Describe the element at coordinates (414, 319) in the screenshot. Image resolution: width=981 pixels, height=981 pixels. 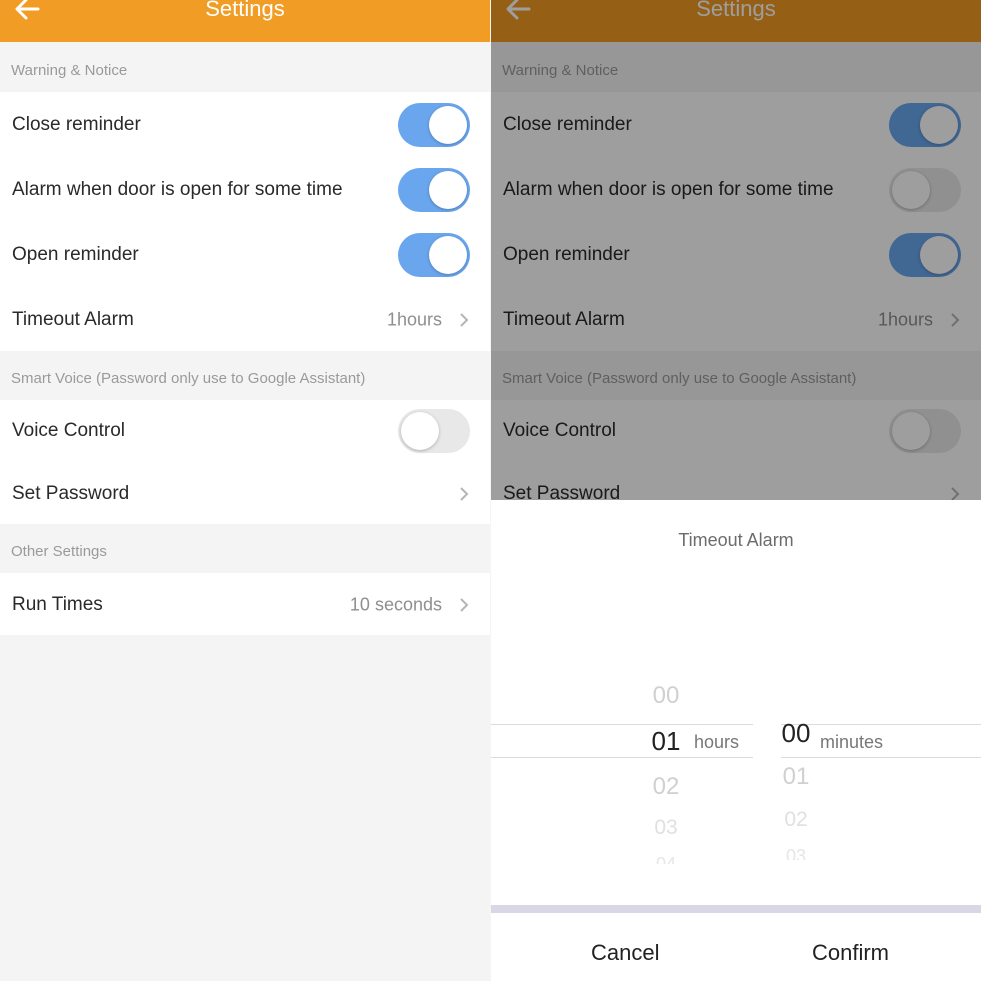
I see `timeout-alarm-value: 1hours` at that location.